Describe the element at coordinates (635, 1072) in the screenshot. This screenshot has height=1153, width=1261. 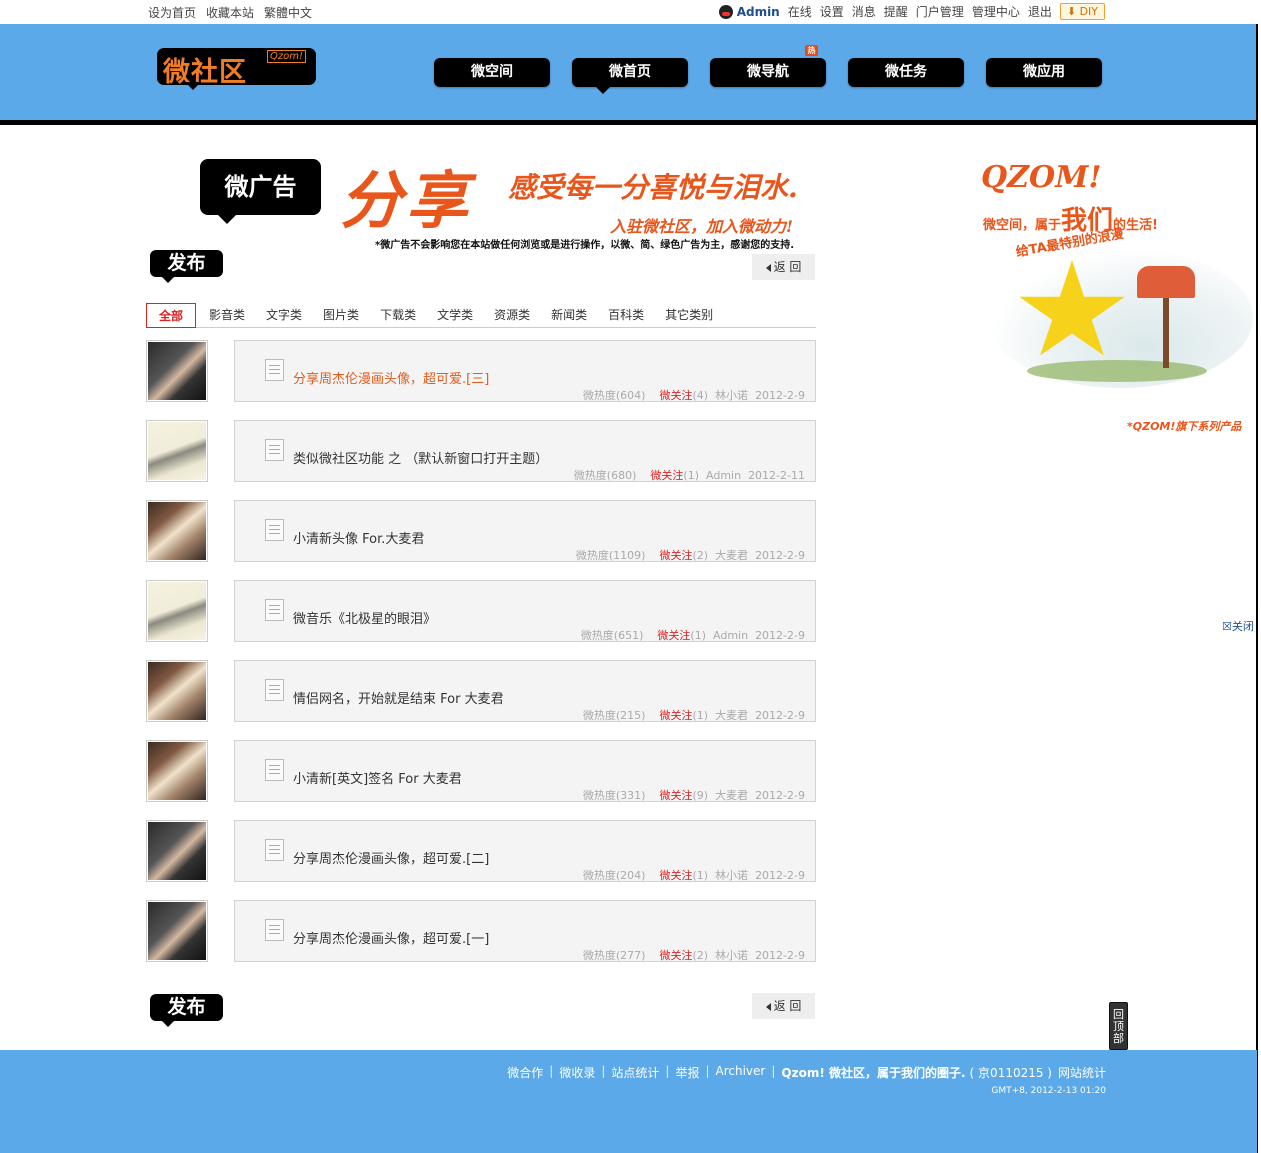
I see `footer-link-stats: 站点统计` at that location.